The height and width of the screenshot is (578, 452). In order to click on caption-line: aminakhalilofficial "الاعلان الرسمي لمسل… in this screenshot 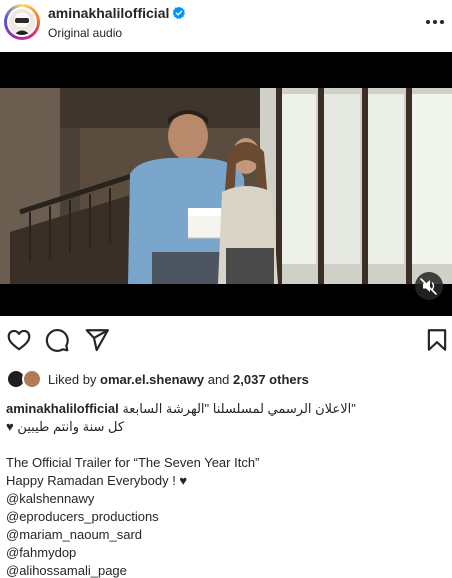, I will do `click(226, 409)`.